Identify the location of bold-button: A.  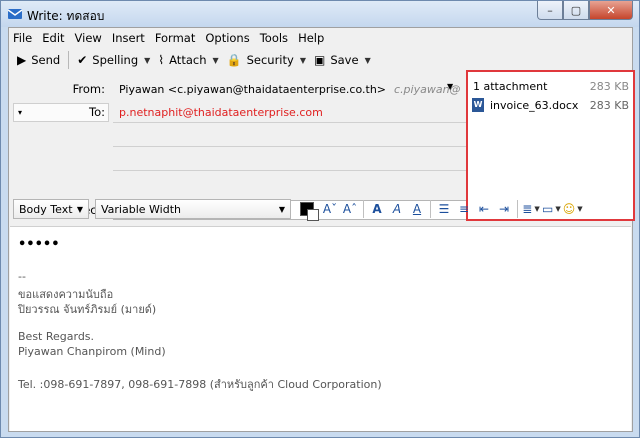
(377, 209).